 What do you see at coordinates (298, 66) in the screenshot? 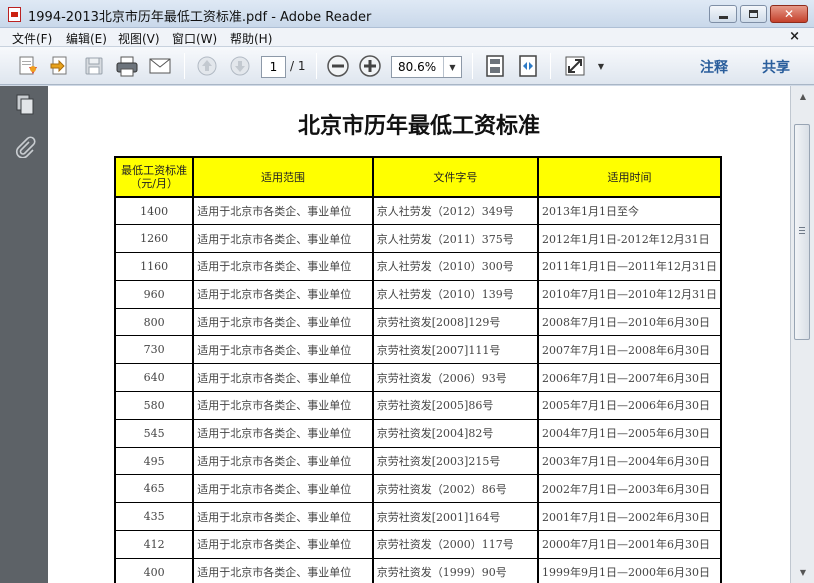
I see `page-total: / 1` at bounding box center [298, 66].